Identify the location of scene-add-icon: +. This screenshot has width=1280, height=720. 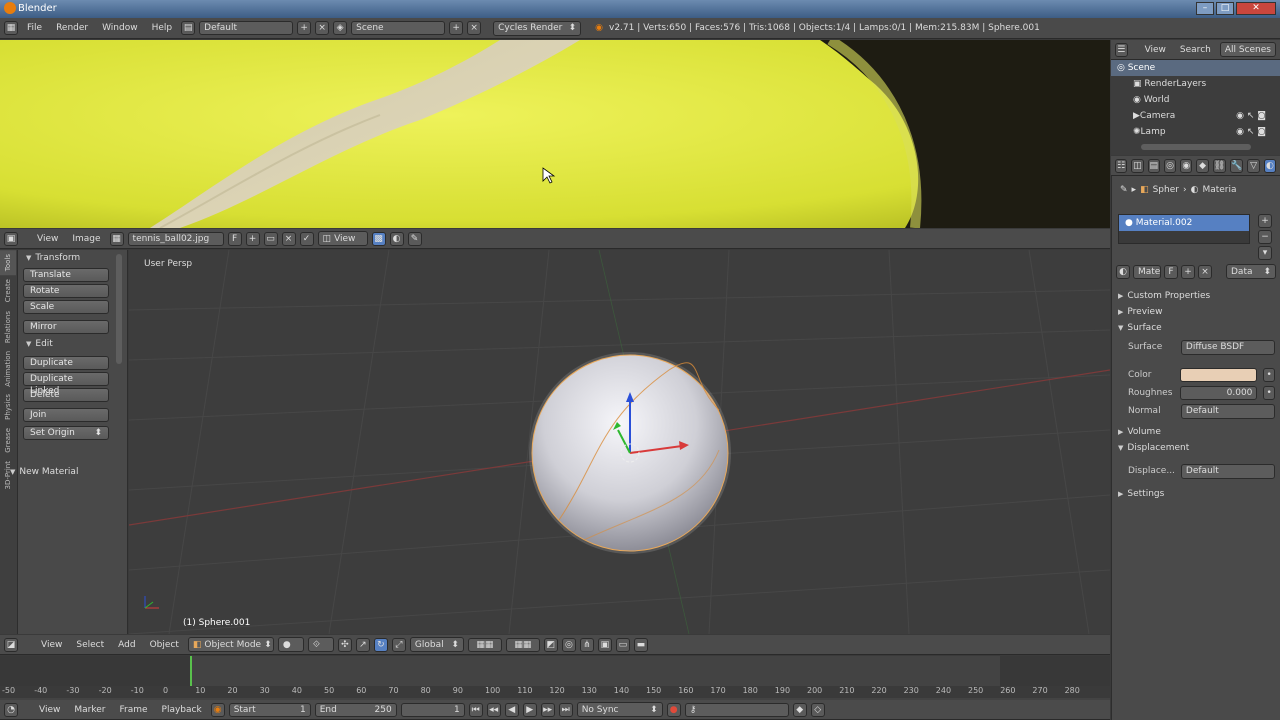
(456, 28).